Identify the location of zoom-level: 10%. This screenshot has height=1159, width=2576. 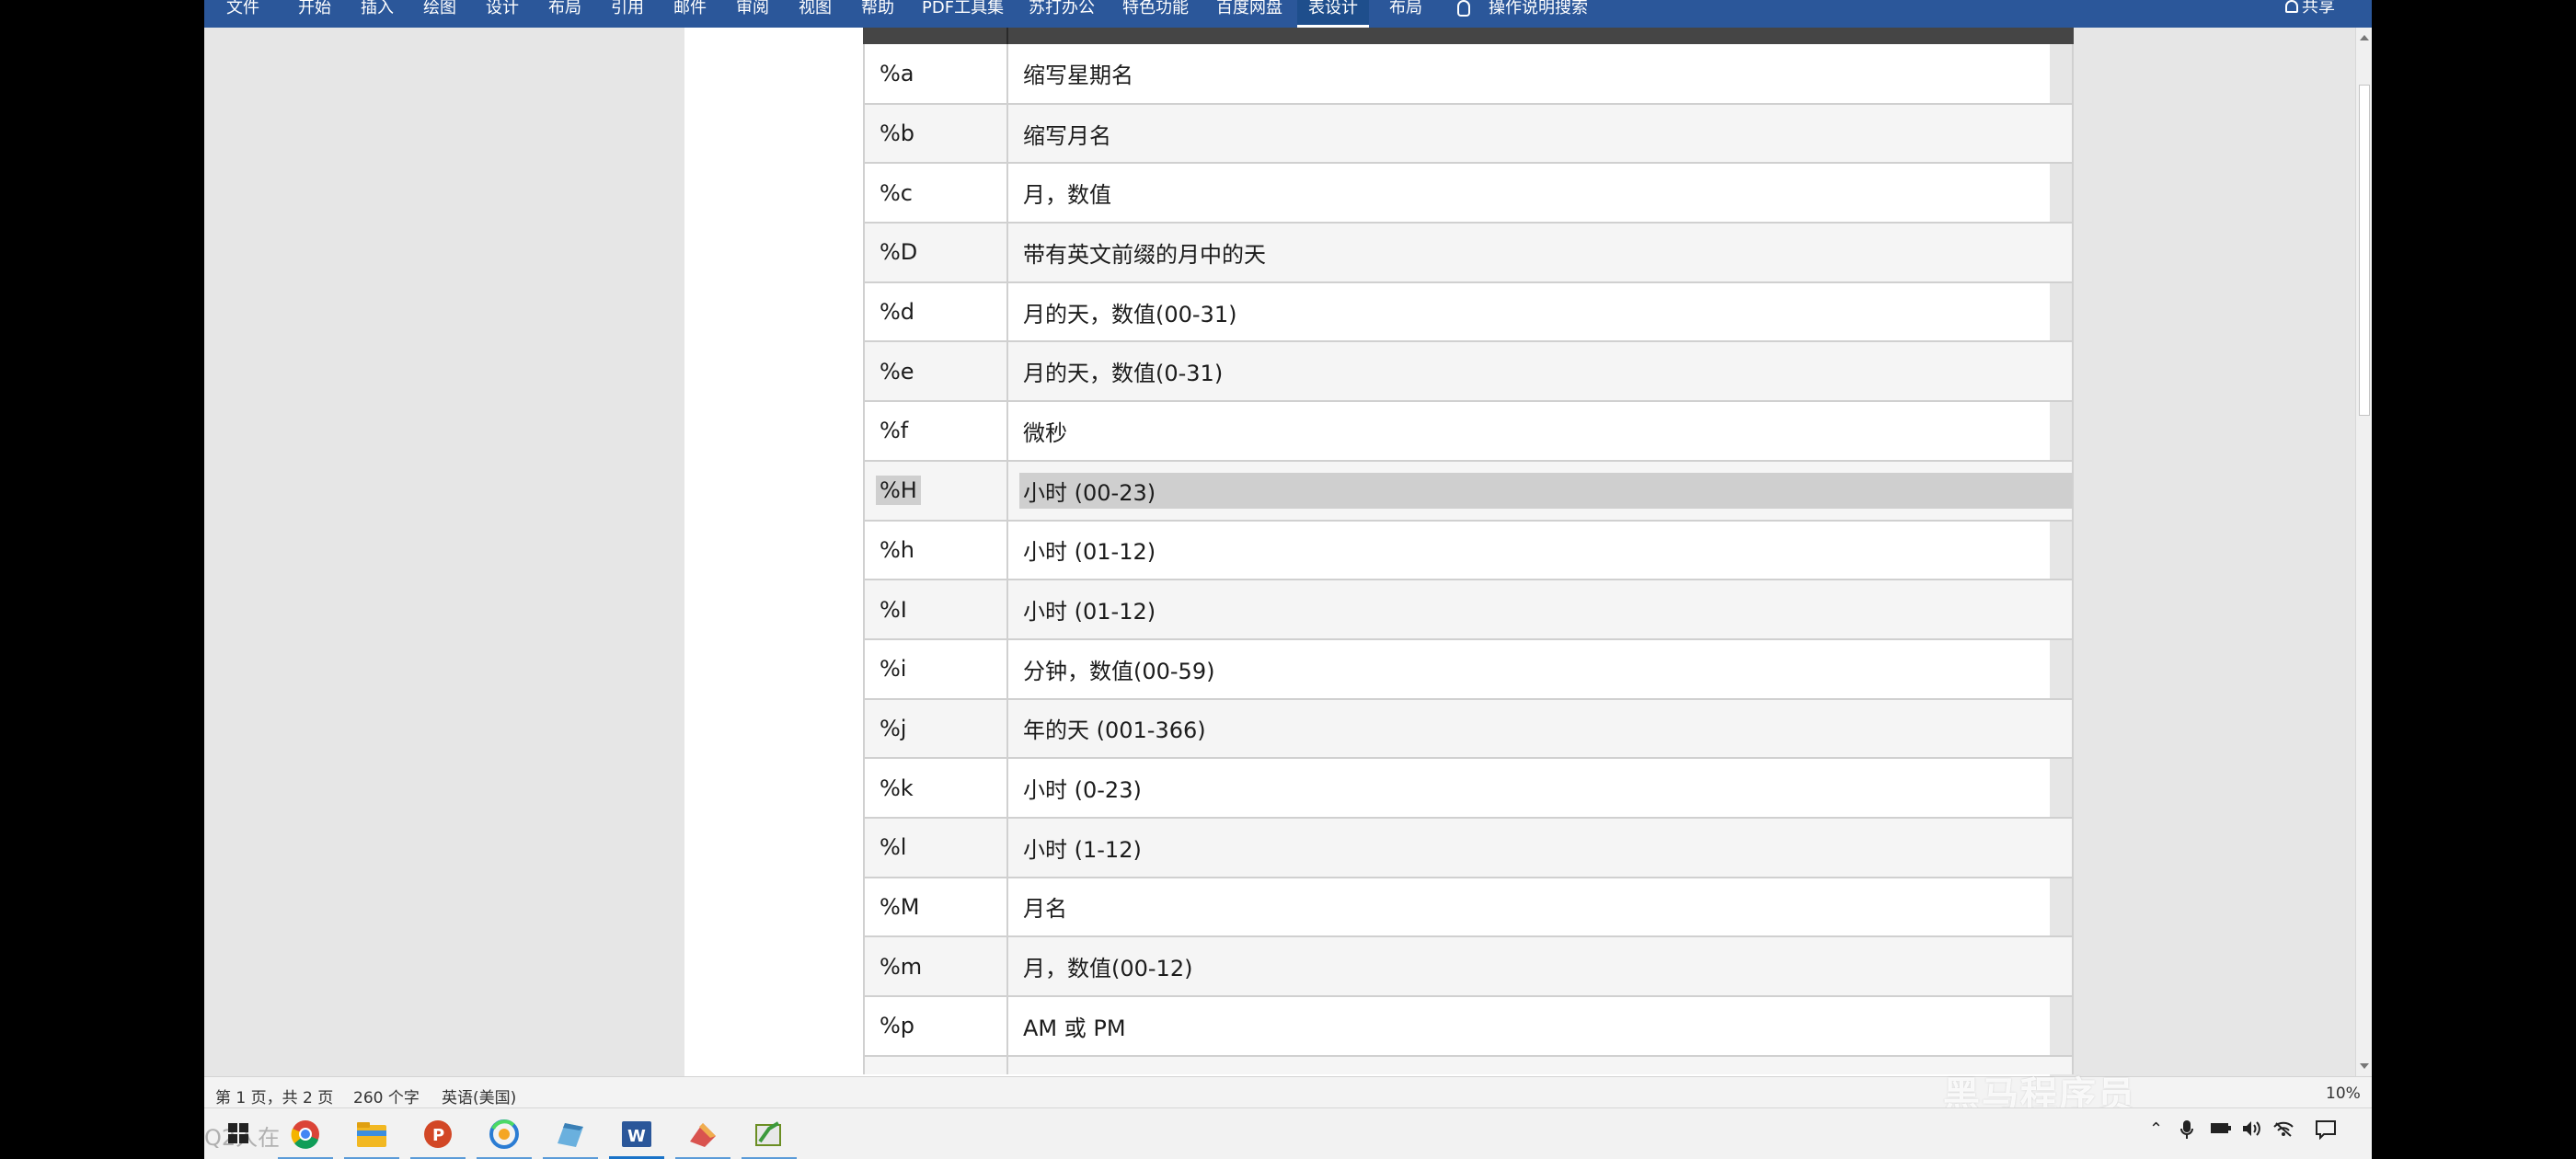
(2343, 1093).